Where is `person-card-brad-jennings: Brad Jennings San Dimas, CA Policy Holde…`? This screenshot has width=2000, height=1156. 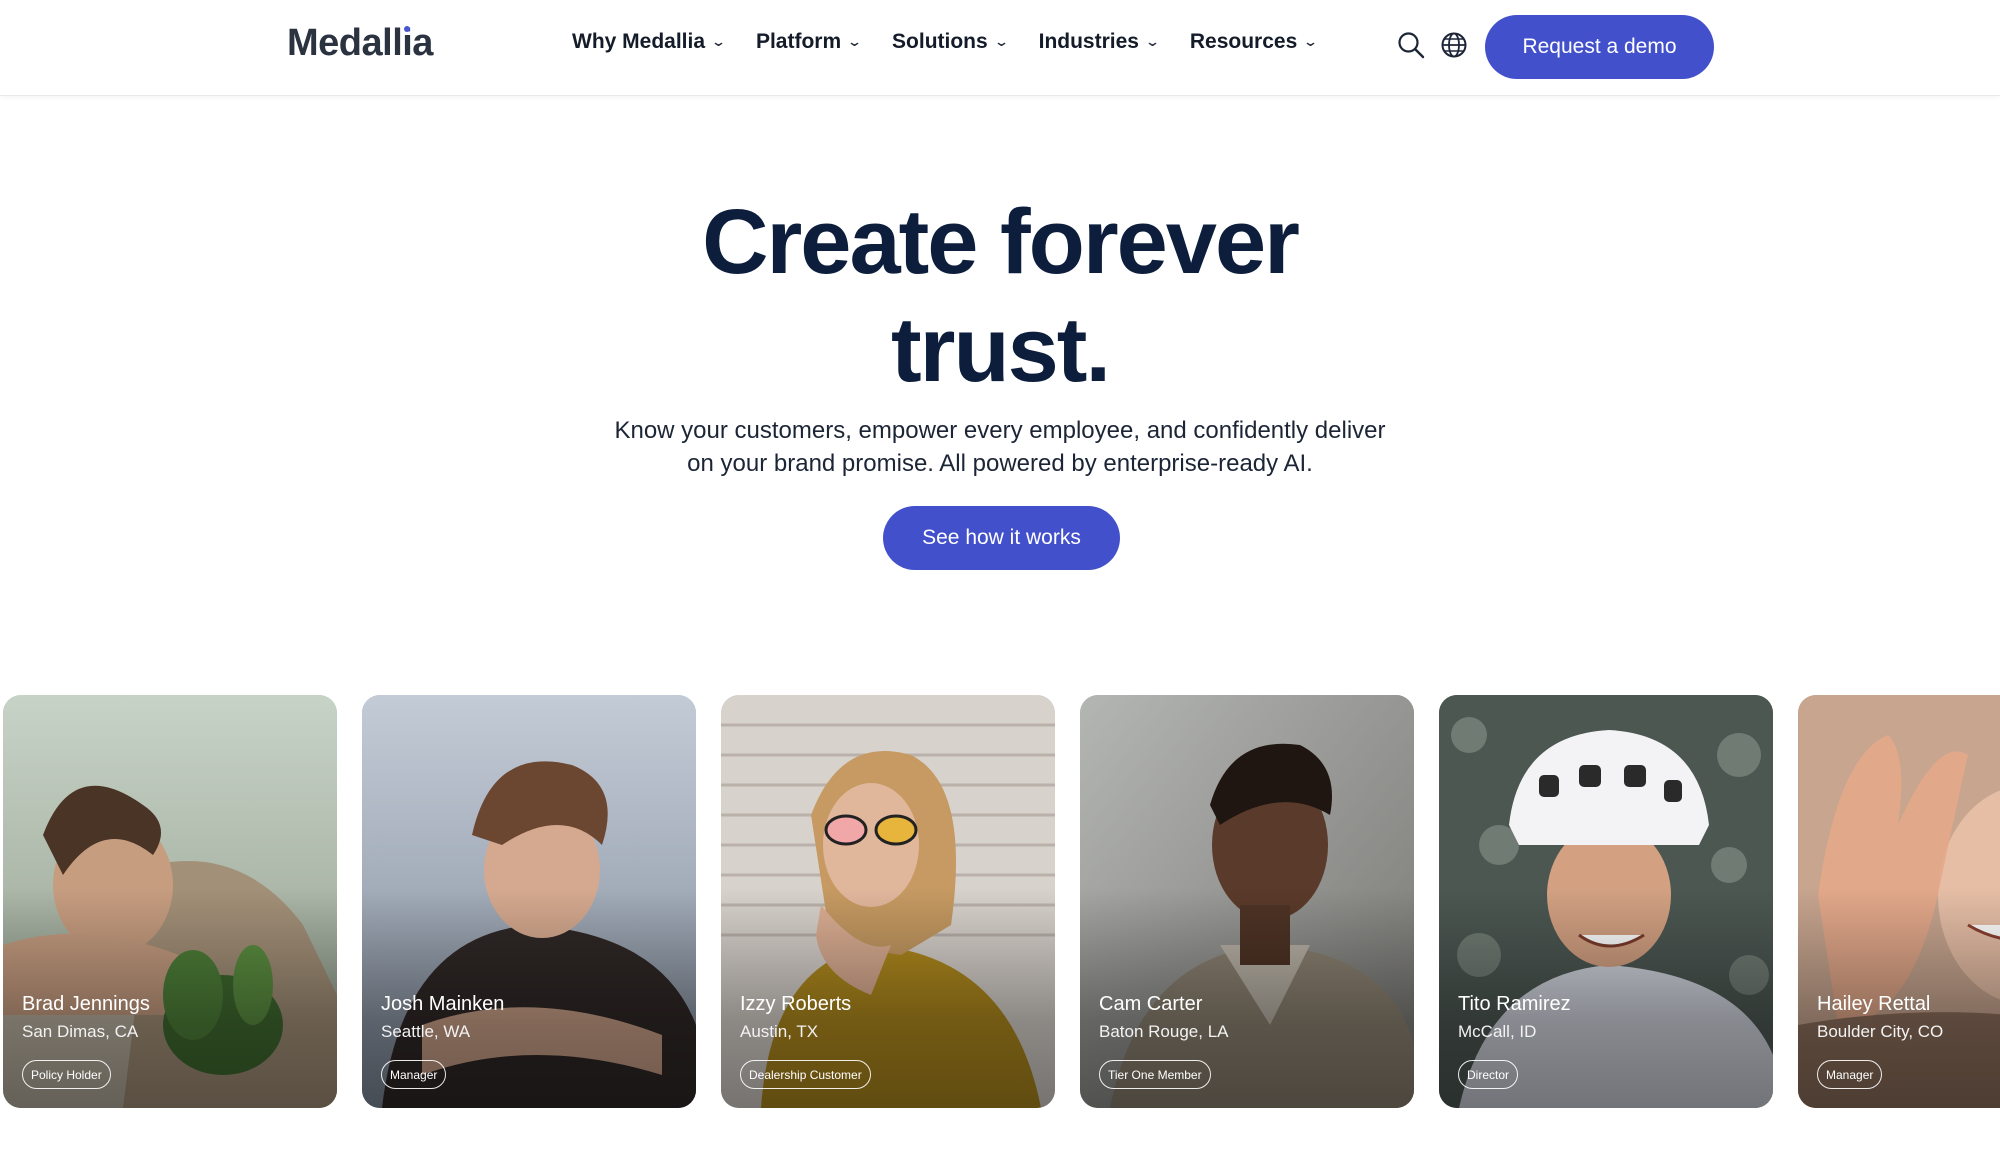 person-card-brad-jennings: Brad Jennings San Dimas, CA Policy Holde… is located at coordinates (170, 901).